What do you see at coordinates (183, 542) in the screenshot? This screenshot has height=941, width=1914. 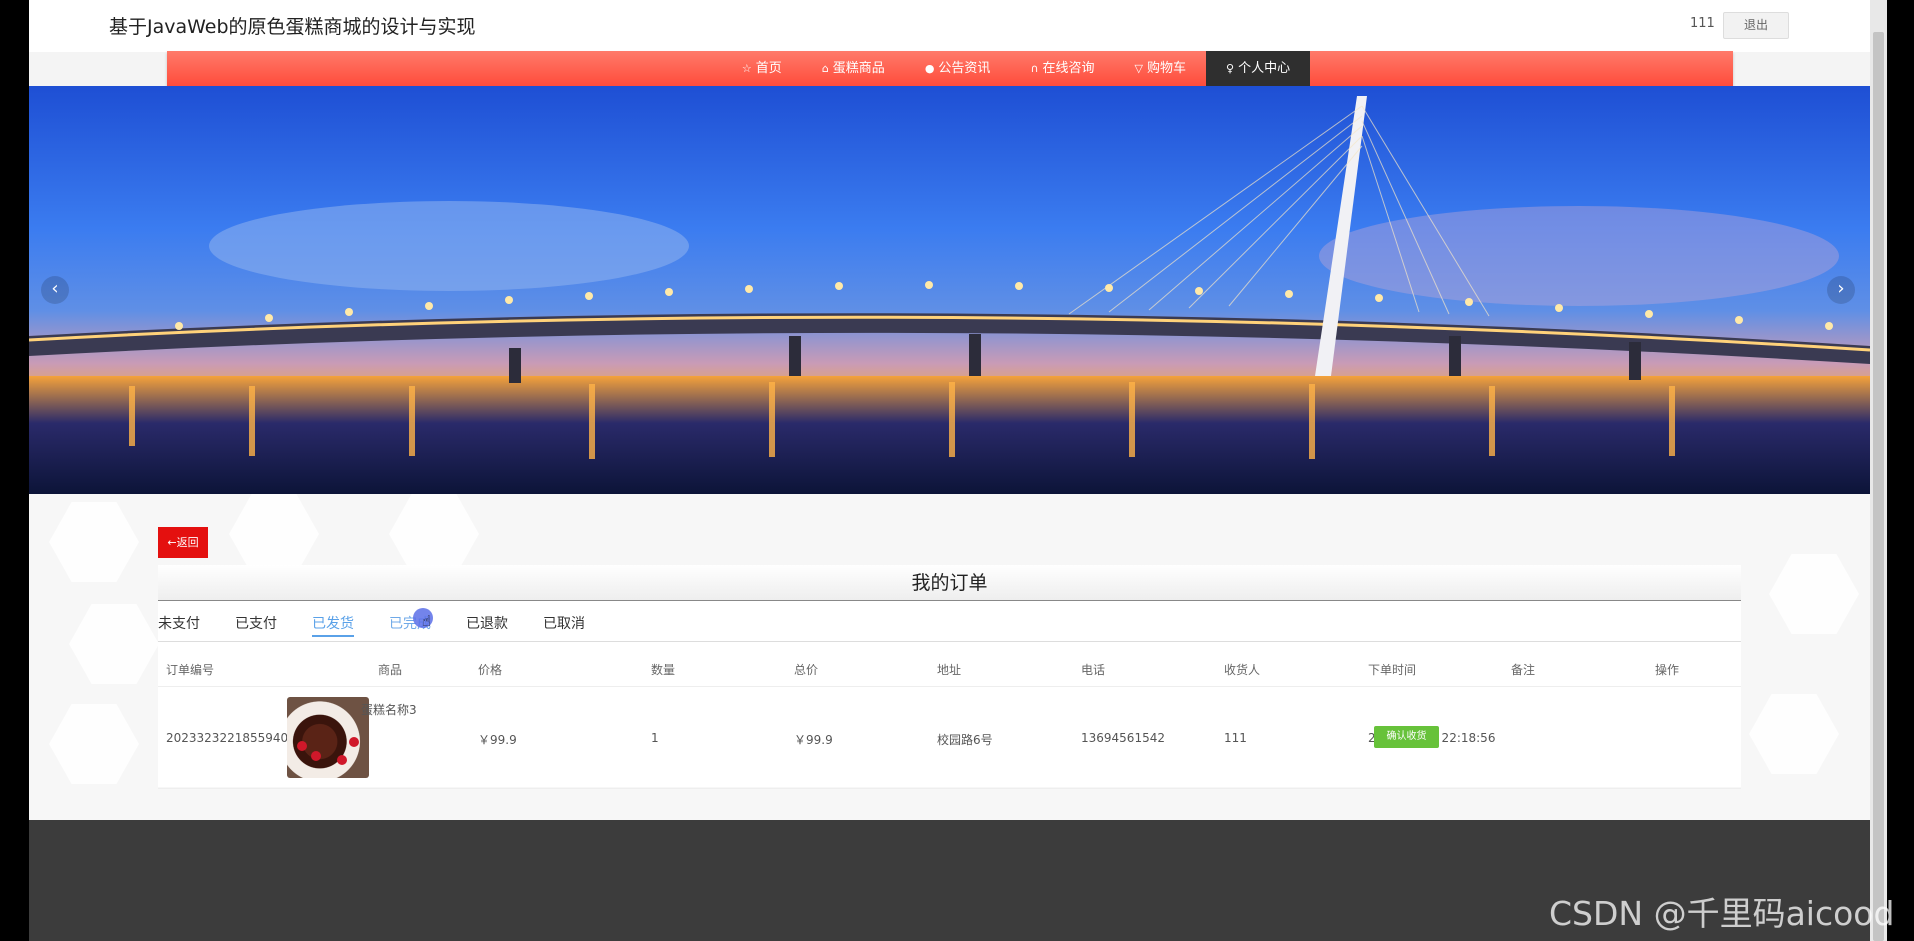 I see `back-button: ←返回` at bounding box center [183, 542].